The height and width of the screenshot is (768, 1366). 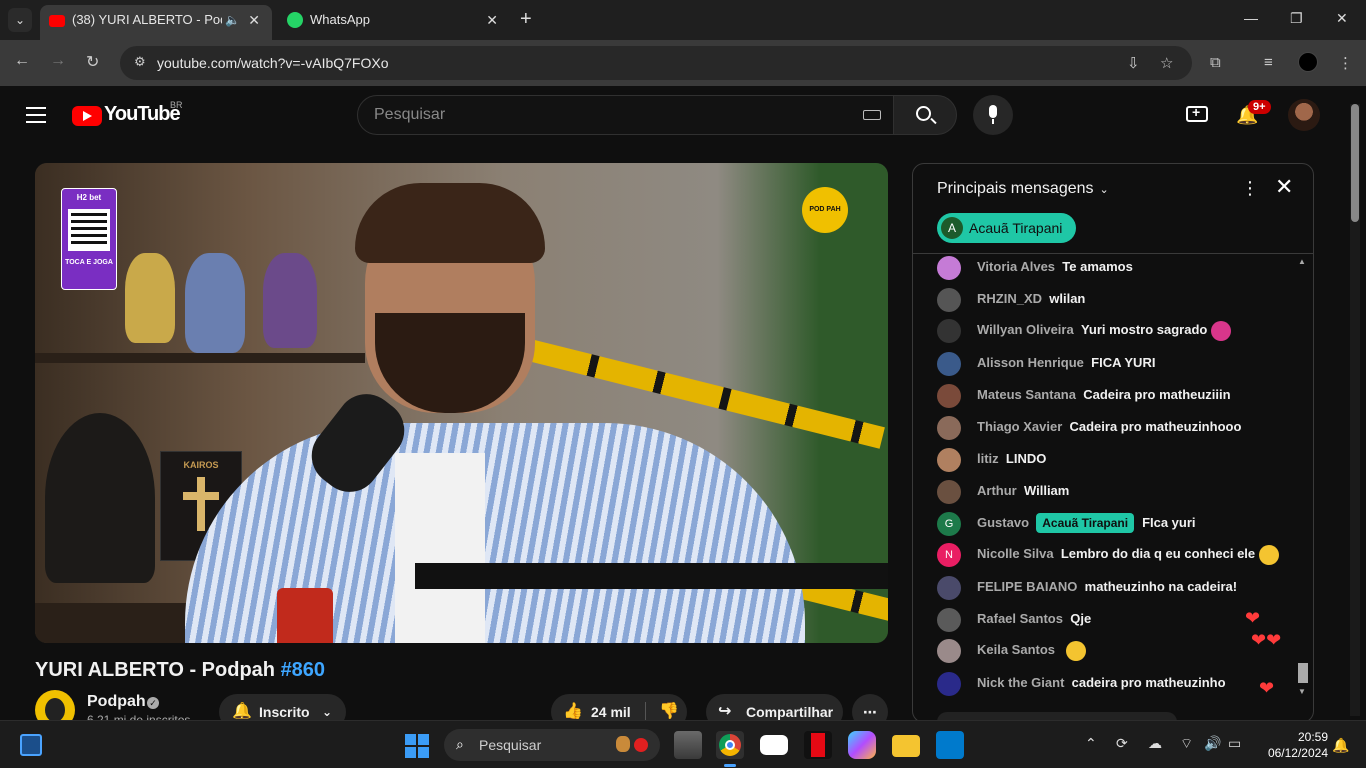 I want to click on youtube-logo-icon, so click(x=87, y=116).